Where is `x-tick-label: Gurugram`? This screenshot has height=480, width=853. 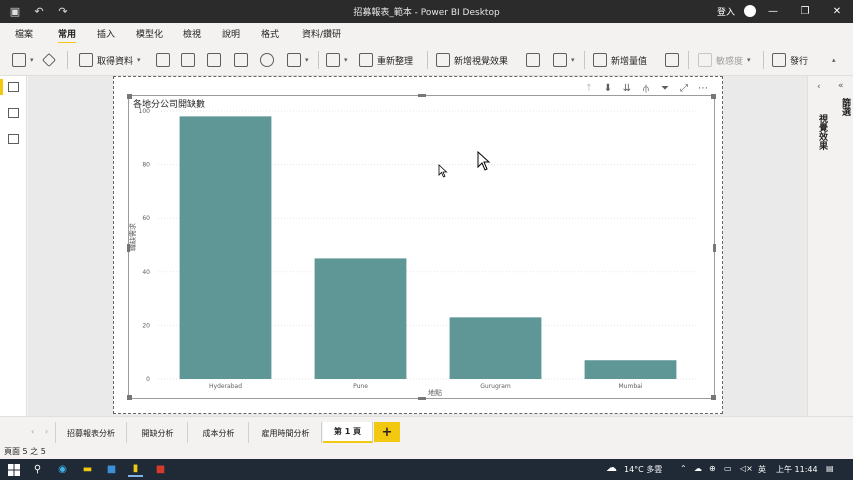 x-tick-label: Gurugram is located at coordinates (495, 386).